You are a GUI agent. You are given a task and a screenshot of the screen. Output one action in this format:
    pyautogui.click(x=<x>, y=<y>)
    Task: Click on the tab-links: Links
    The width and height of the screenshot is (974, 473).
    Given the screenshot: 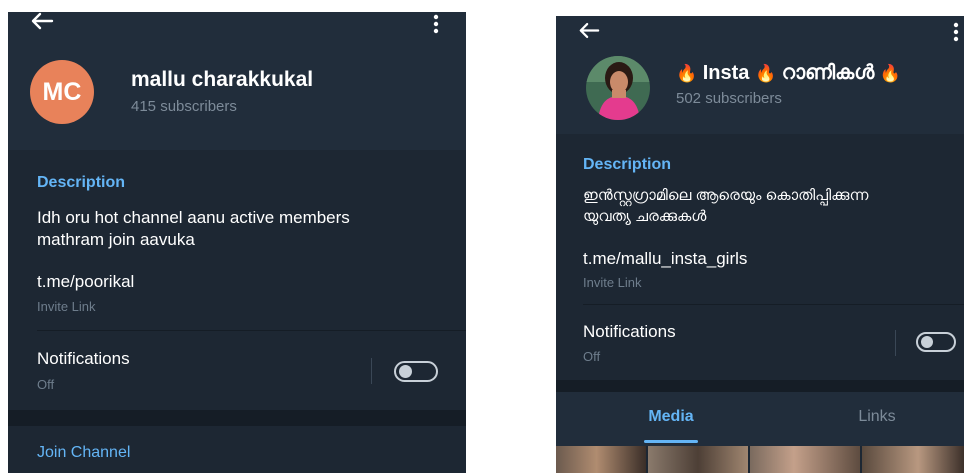 What is the action you would take?
    pyautogui.click(x=877, y=417)
    